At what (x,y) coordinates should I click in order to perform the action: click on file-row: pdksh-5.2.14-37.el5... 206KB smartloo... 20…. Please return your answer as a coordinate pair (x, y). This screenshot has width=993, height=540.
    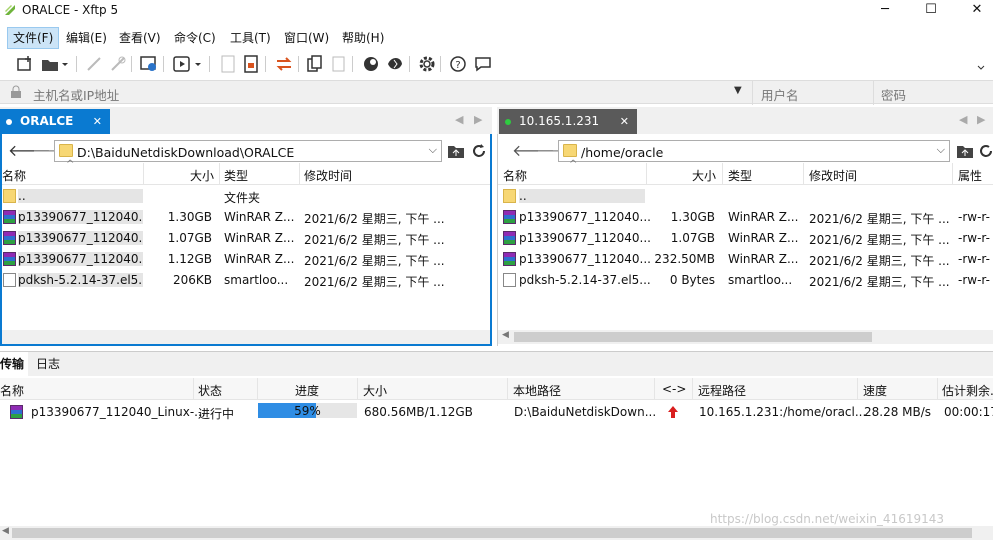
    Looking at the image, I should click on (246, 280).